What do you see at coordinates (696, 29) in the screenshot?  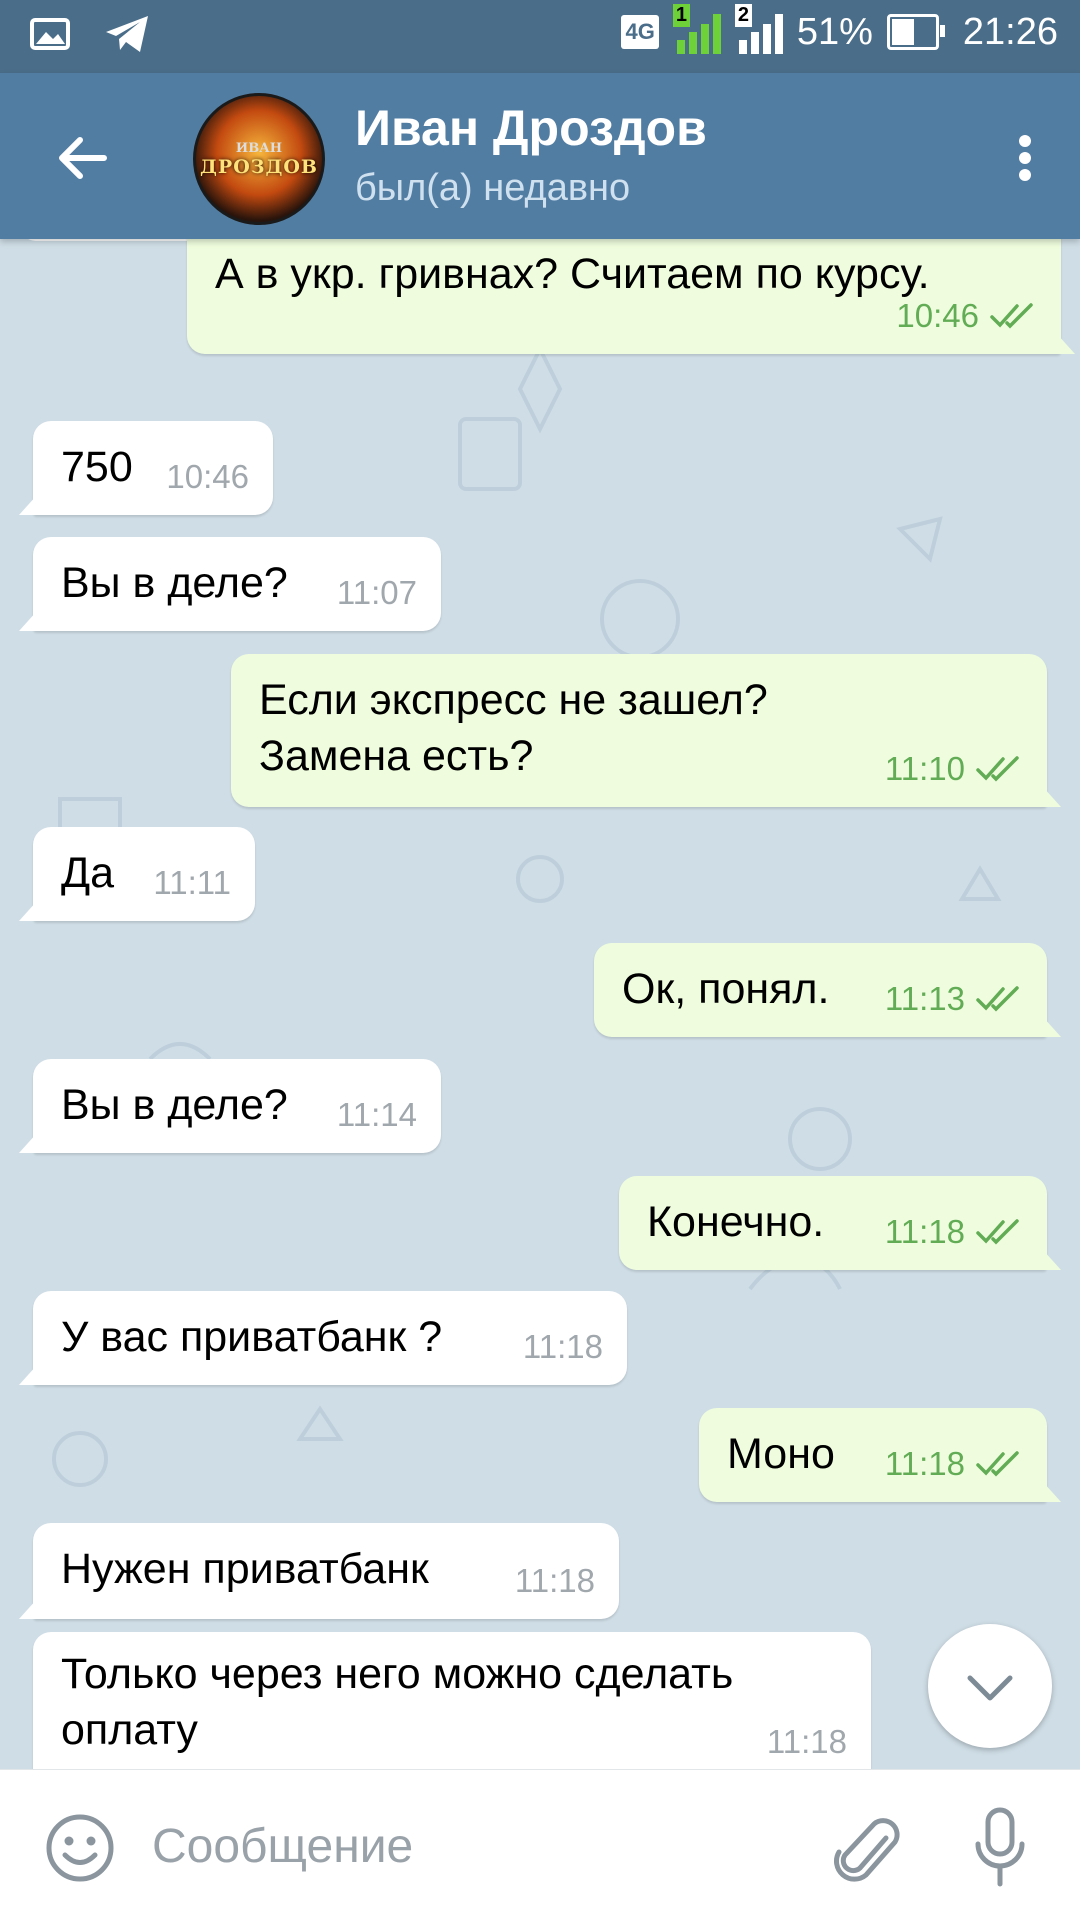 I see `signal-icon: 1` at bounding box center [696, 29].